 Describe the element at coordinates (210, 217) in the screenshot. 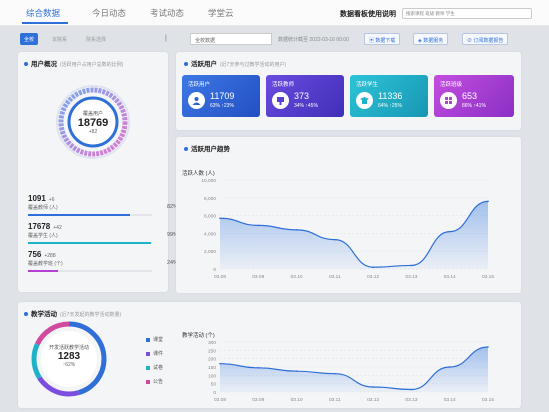

I see `y-tick-label: 6,000` at that location.